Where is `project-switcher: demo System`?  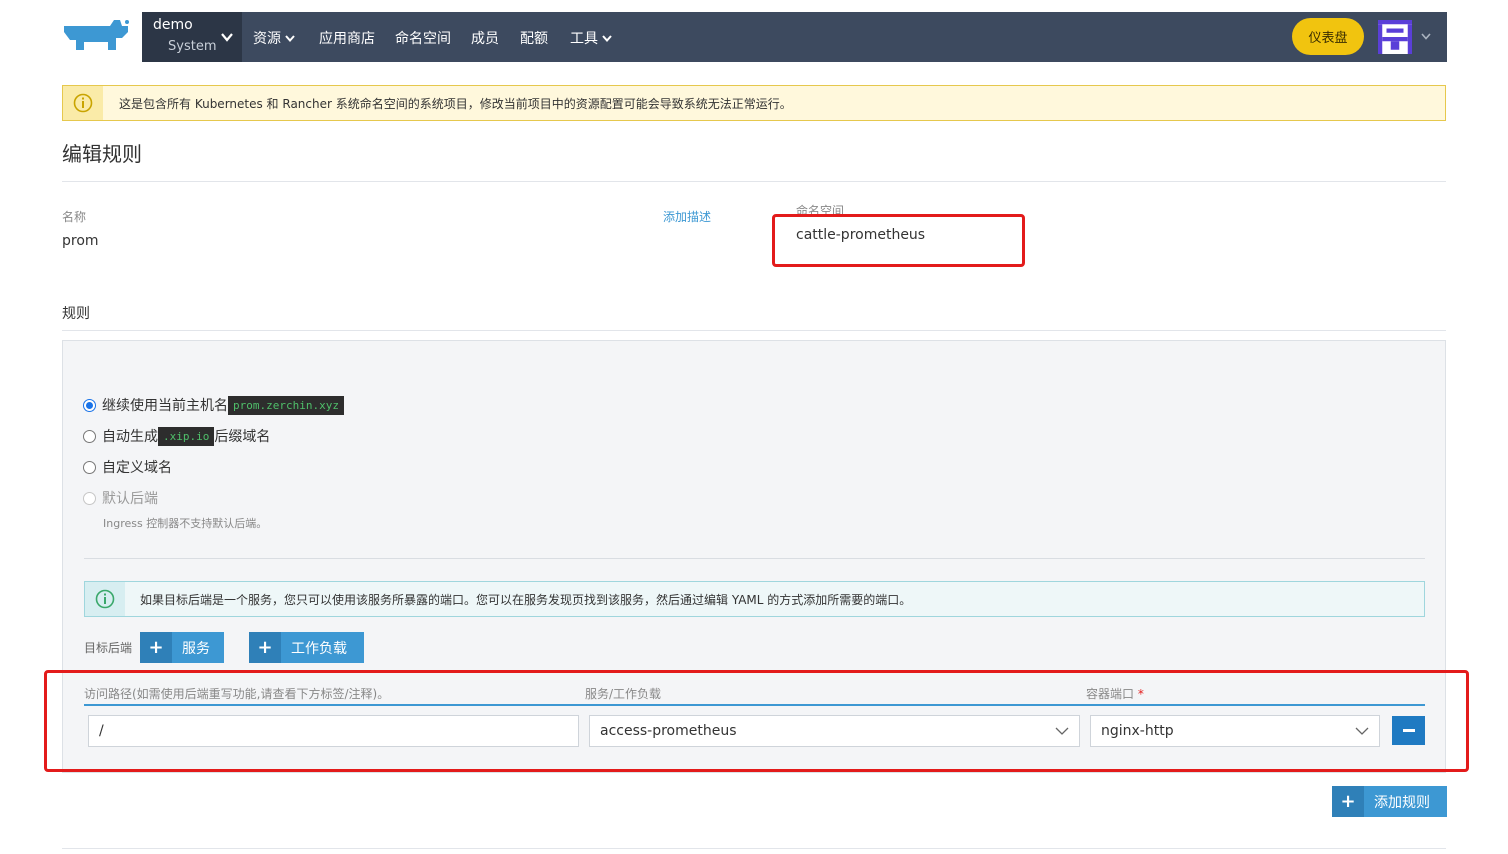 project-switcher: demo System is located at coordinates (192, 37).